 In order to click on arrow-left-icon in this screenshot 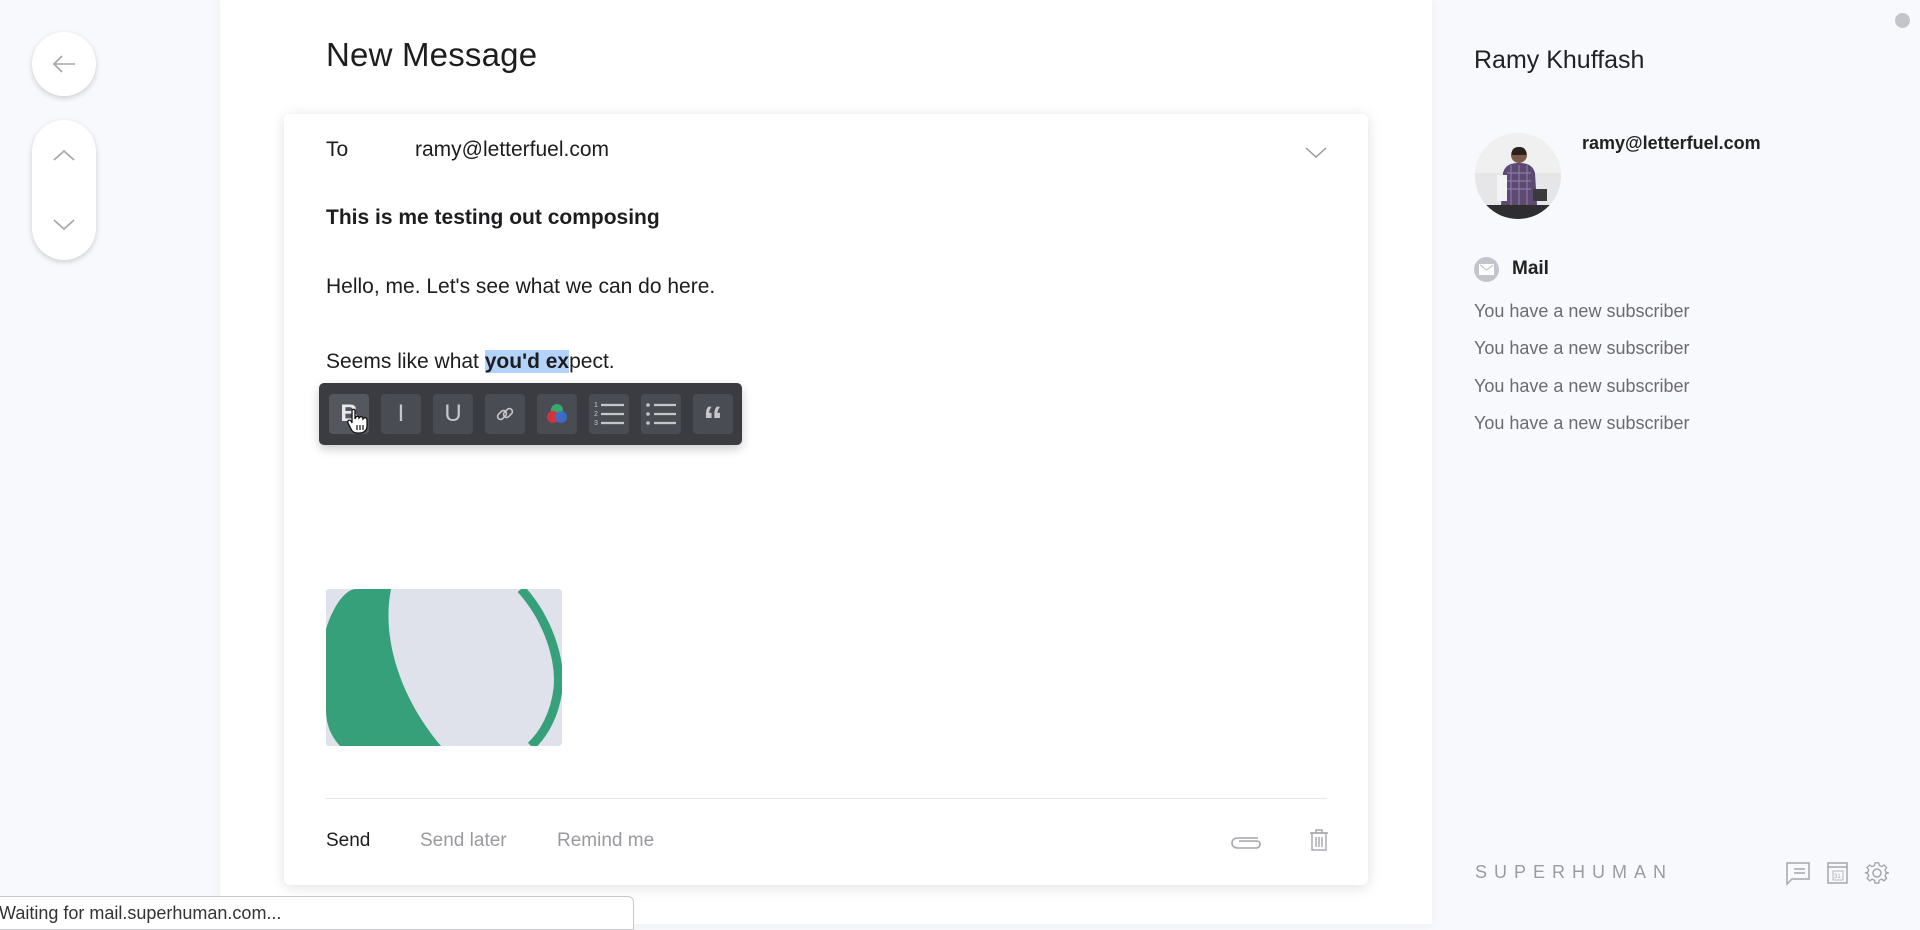, I will do `click(63, 64)`.